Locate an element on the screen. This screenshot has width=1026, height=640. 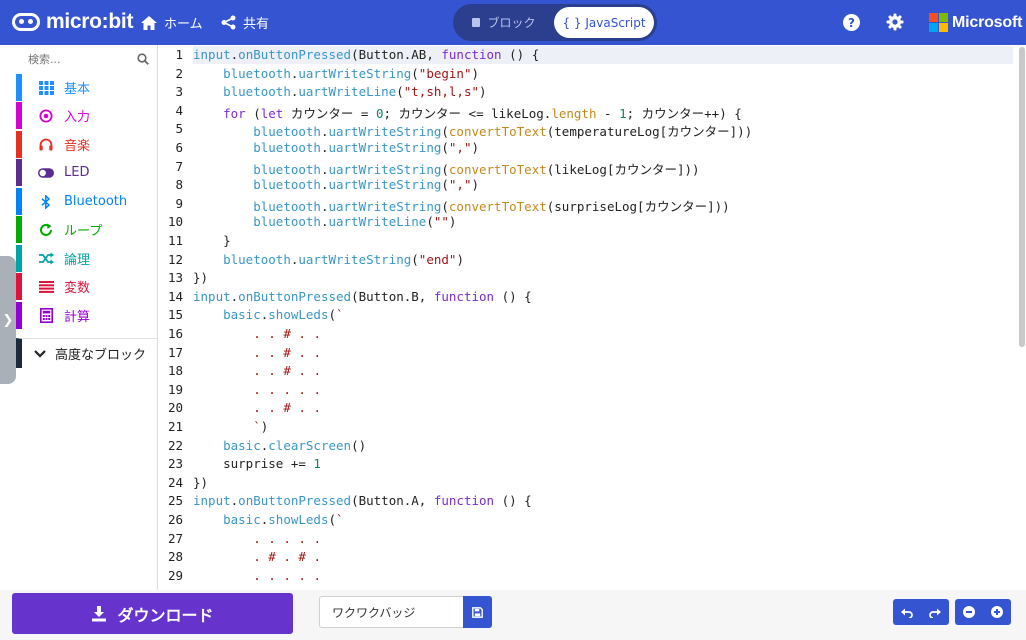
toolbox-category-math: 計算 is located at coordinates (86, 315).